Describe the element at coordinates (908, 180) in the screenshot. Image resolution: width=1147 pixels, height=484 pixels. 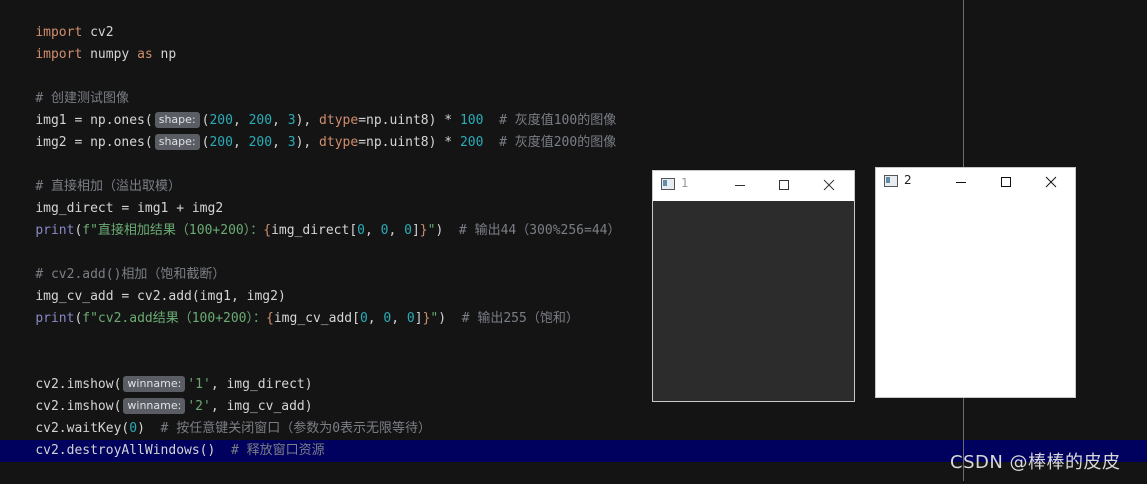
I see `window-title: 2` at that location.